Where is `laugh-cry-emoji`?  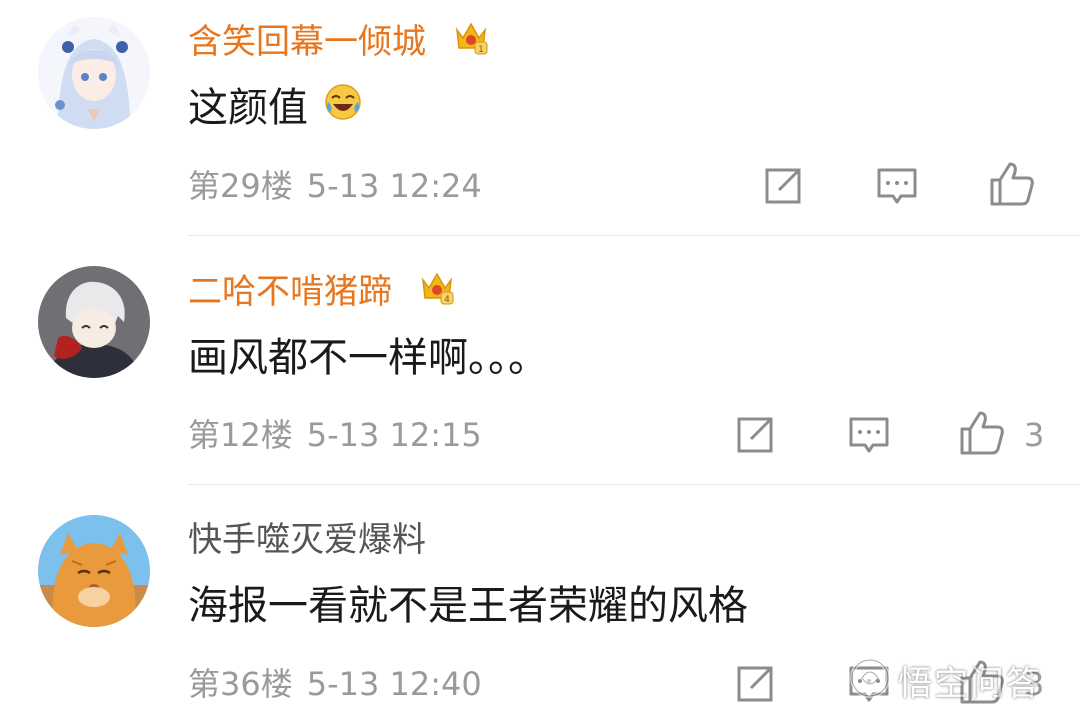 laugh-cry-emoji is located at coordinates (343, 107).